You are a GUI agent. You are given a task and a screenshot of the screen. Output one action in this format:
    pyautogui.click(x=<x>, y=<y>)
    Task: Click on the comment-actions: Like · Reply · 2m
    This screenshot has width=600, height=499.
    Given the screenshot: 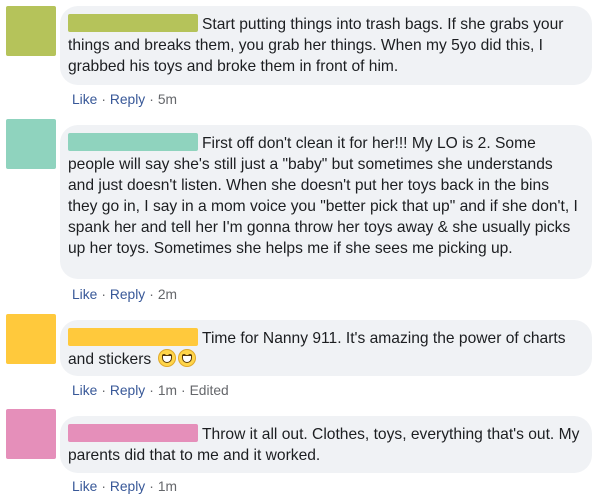 What is the action you would take?
    pyautogui.click(x=124, y=295)
    